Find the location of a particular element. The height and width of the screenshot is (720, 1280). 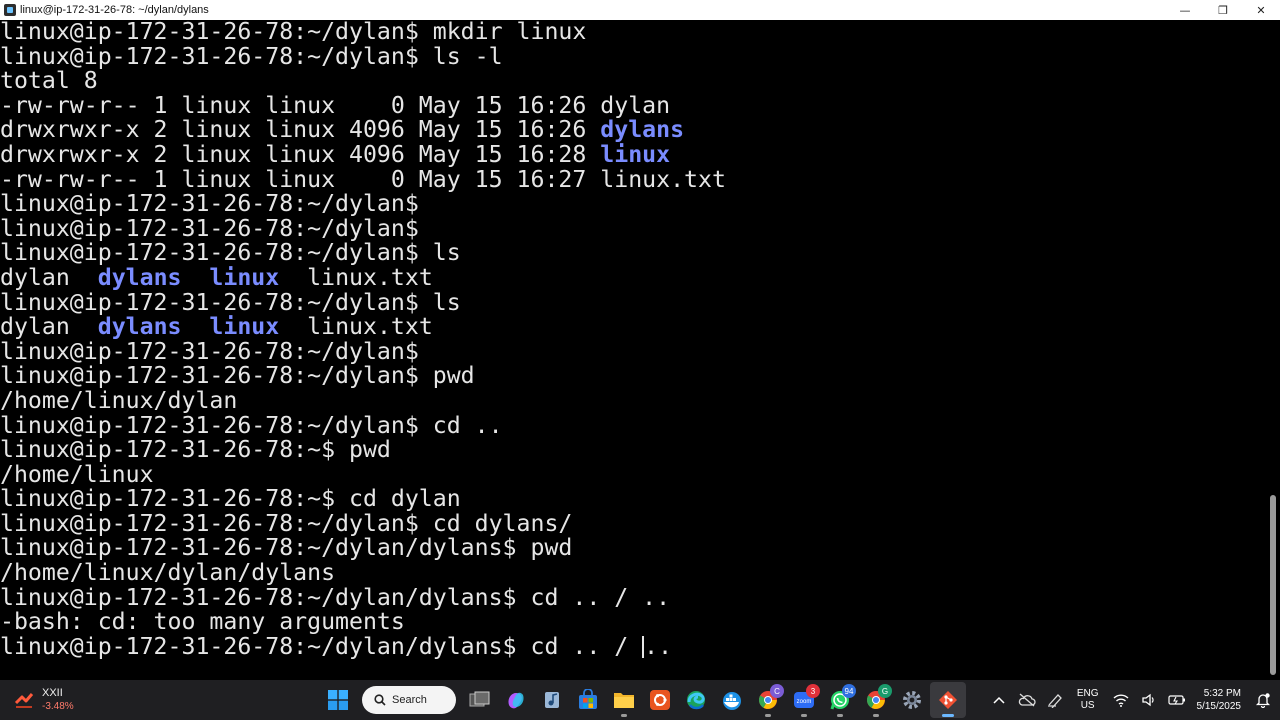

gear-icon is located at coordinates (912, 700).